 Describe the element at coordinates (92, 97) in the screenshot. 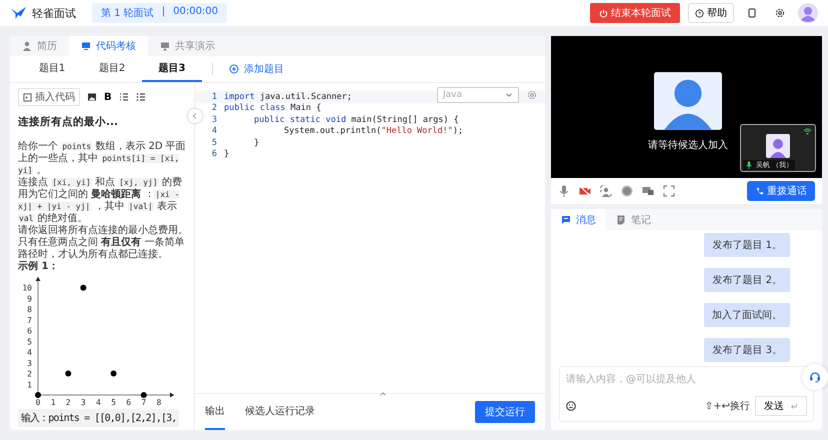

I see `image-icon` at that location.